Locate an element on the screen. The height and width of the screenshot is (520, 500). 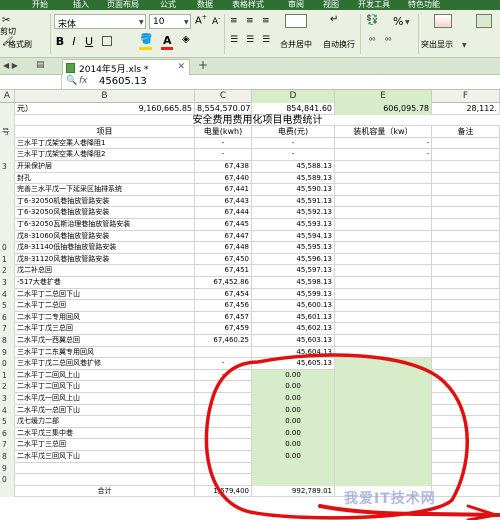
row-number: 3 is located at coordinates (7, 167).